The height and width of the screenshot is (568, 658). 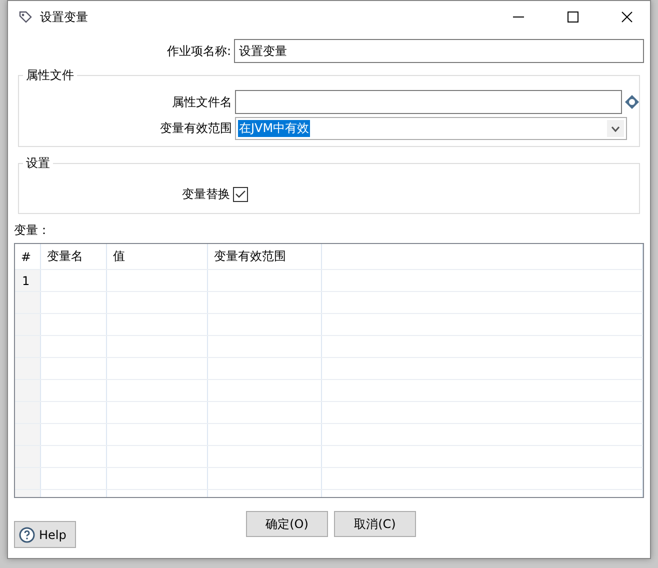 What do you see at coordinates (627, 17) in the screenshot?
I see `close-icon` at bounding box center [627, 17].